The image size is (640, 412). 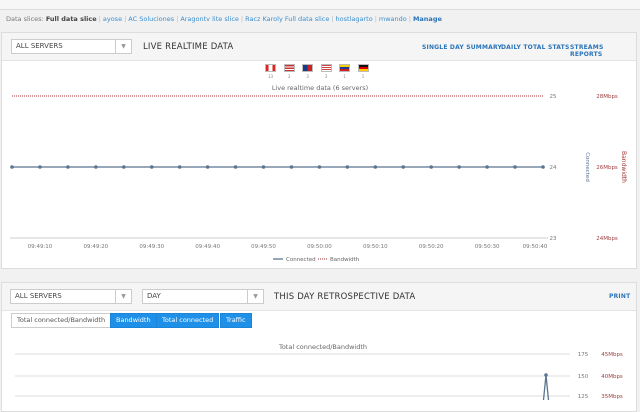 What do you see at coordinates (71, 296) in the screenshot?
I see `server-select: ALL SERVERS ▼` at bounding box center [71, 296].